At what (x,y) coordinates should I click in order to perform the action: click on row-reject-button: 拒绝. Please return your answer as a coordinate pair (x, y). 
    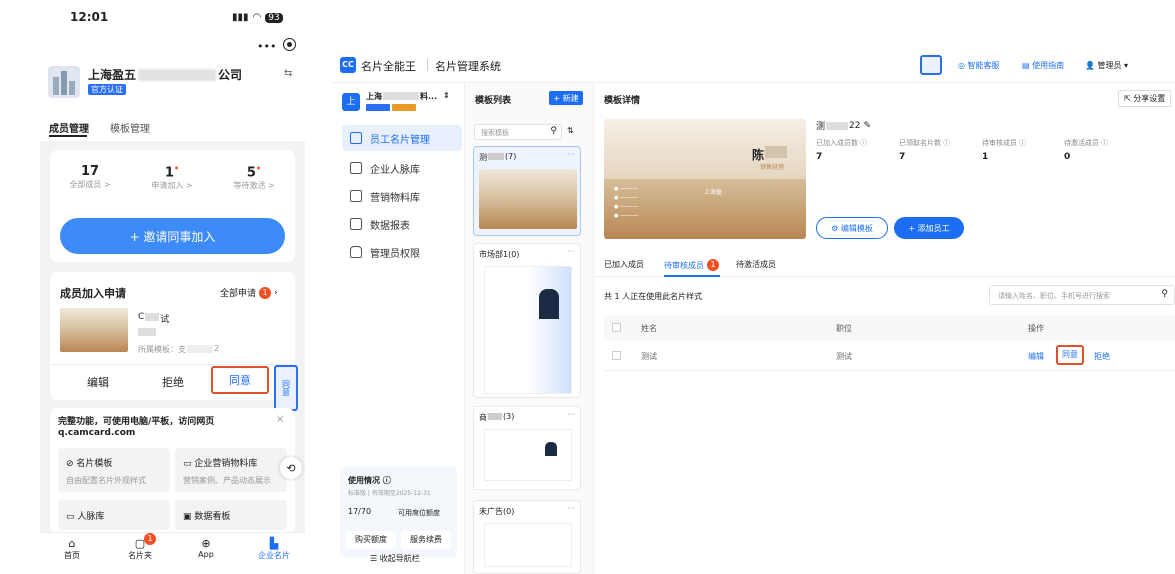
    Looking at the image, I should click on (1102, 356).